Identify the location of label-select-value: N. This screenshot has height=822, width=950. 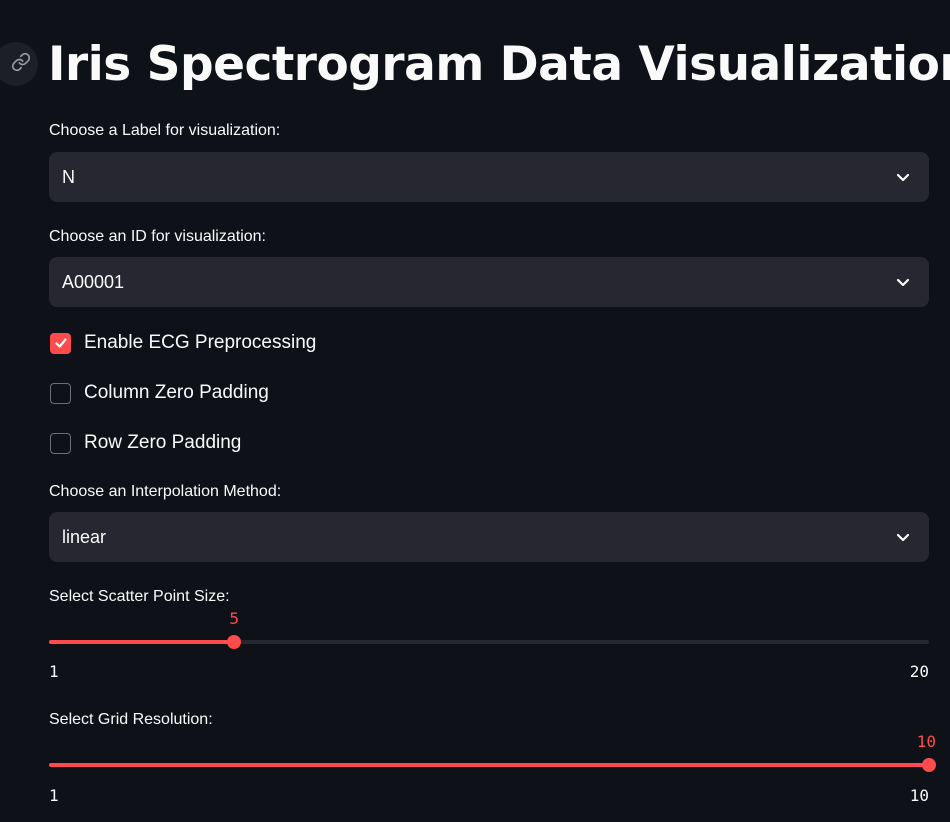
(68, 176).